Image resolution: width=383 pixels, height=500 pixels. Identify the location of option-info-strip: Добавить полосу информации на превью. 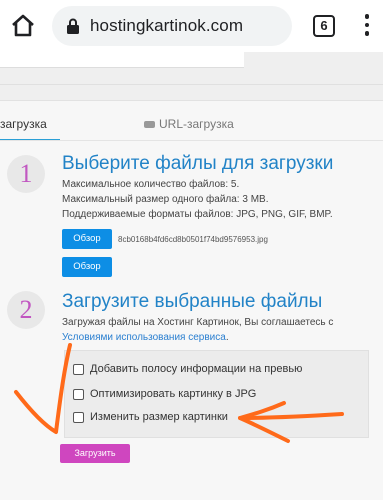
(187, 369).